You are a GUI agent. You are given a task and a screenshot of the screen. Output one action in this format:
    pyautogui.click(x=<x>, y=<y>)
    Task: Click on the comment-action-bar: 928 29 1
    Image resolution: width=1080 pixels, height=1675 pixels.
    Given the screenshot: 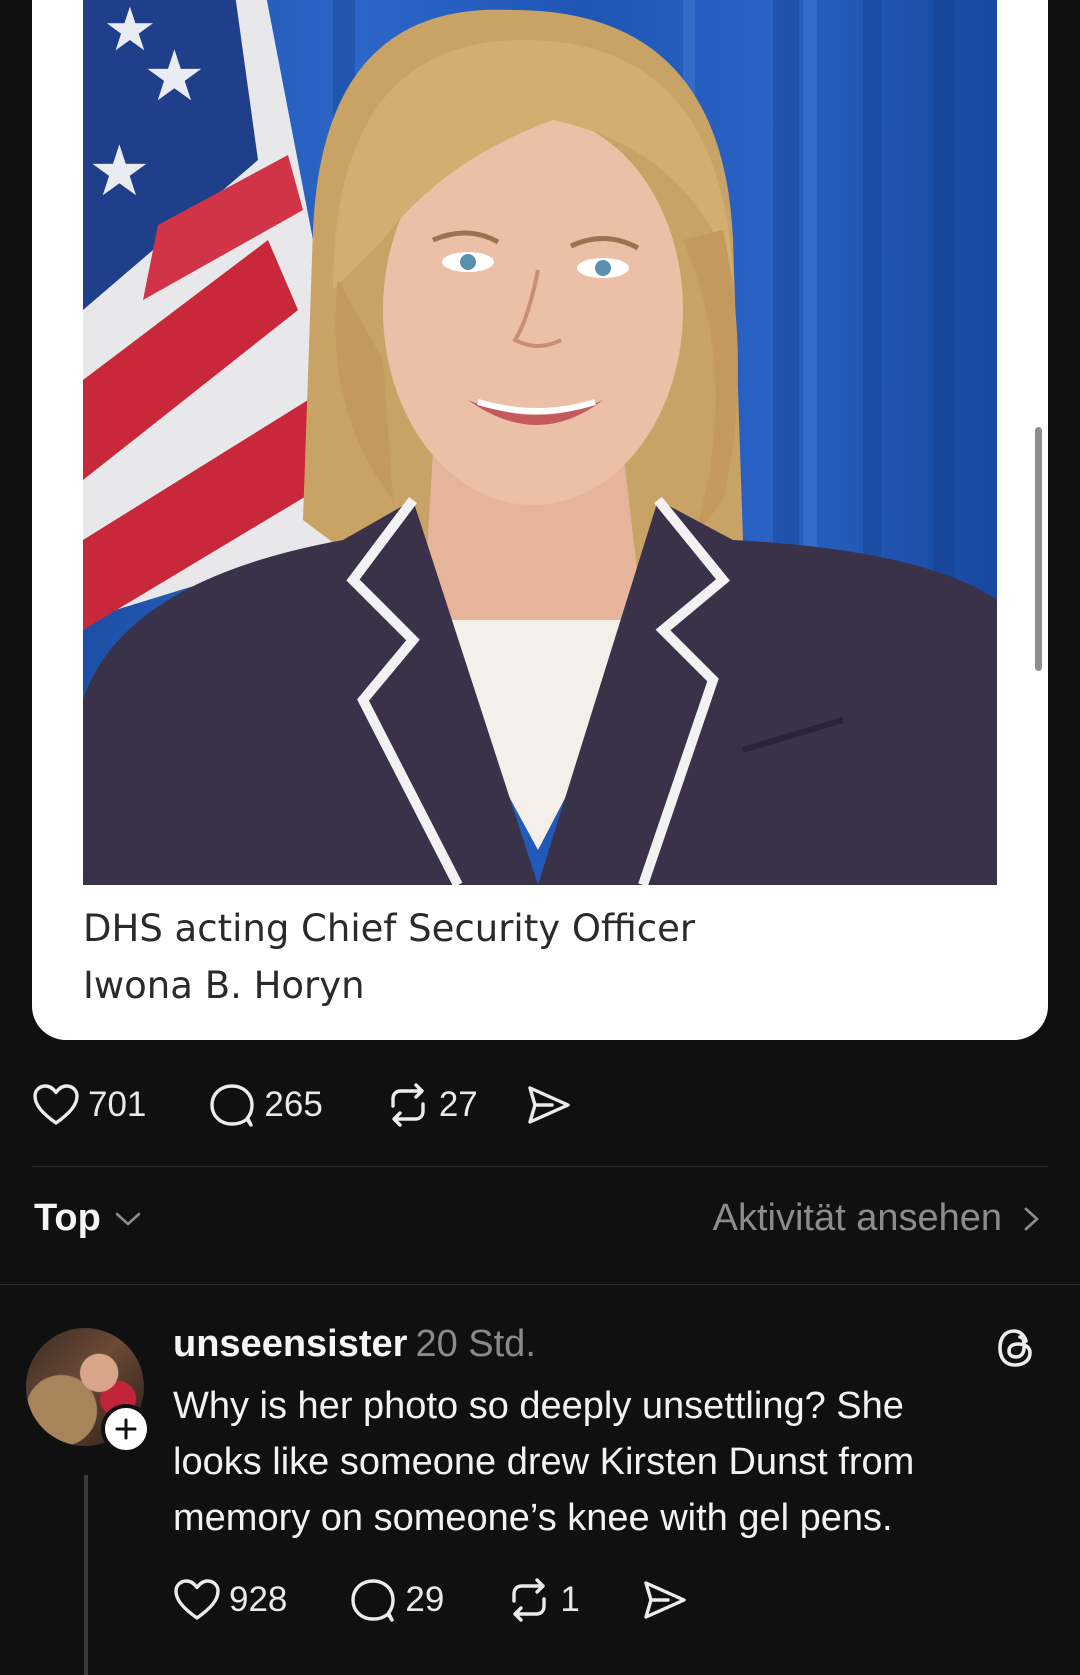 What is the action you would take?
    pyautogui.click(x=430, y=1600)
    